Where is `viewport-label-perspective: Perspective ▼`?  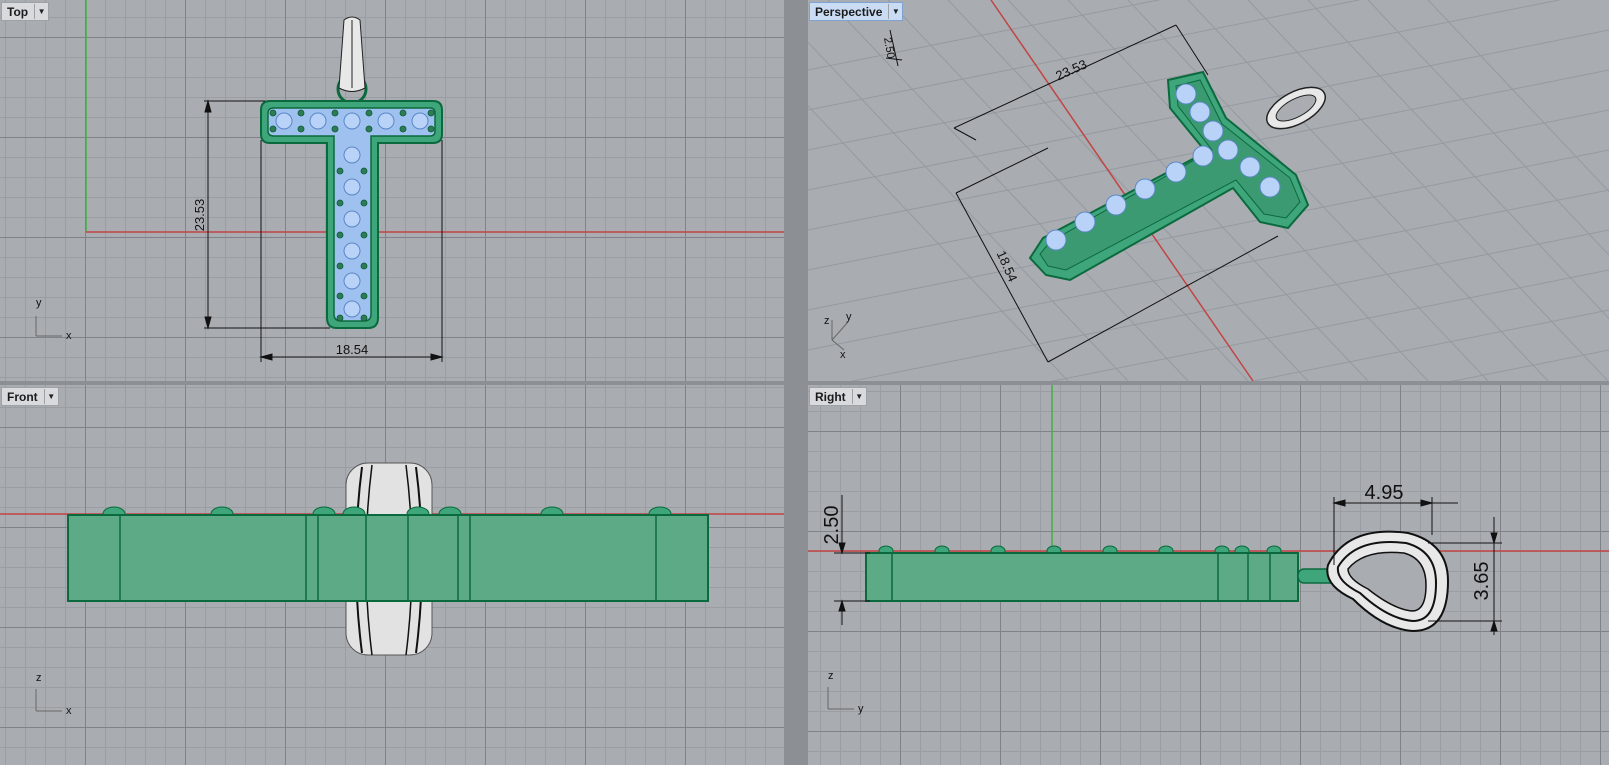
viewport-label-perspective: Perspective ▼ is located at coordinates (856, 11).